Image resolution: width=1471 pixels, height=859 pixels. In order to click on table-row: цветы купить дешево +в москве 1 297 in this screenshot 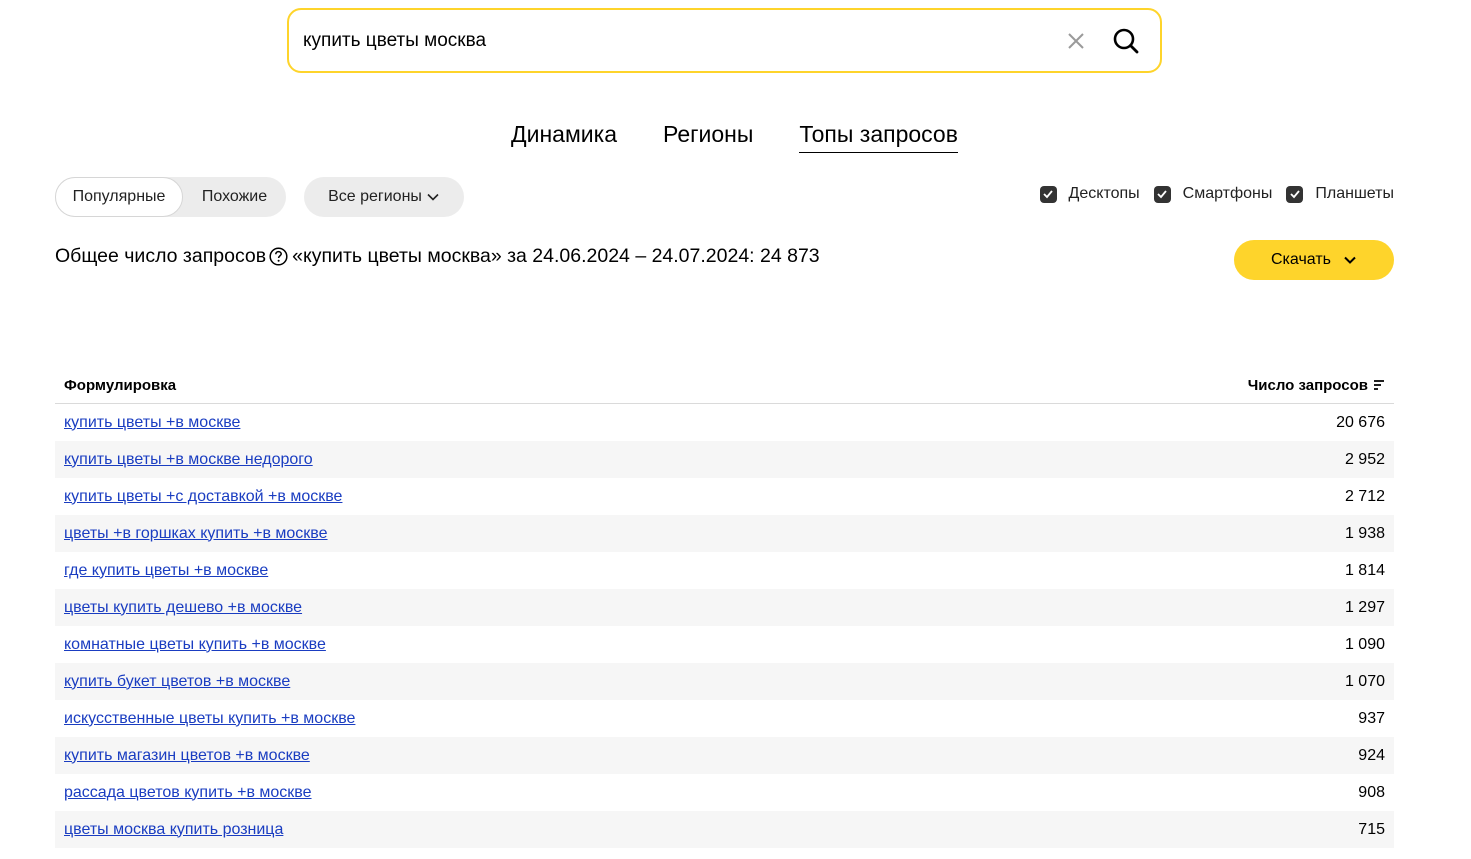, I will do `click(724, 607)`.